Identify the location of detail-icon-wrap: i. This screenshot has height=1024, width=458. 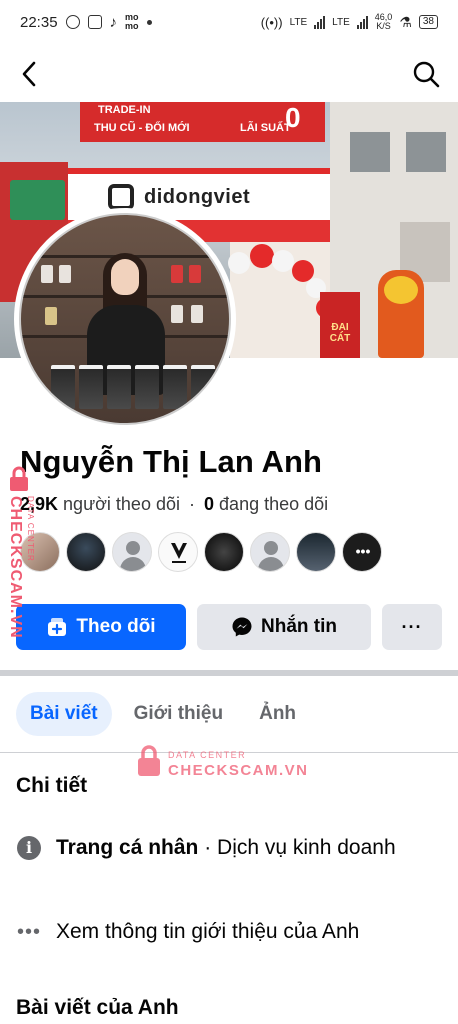
(29, 848).